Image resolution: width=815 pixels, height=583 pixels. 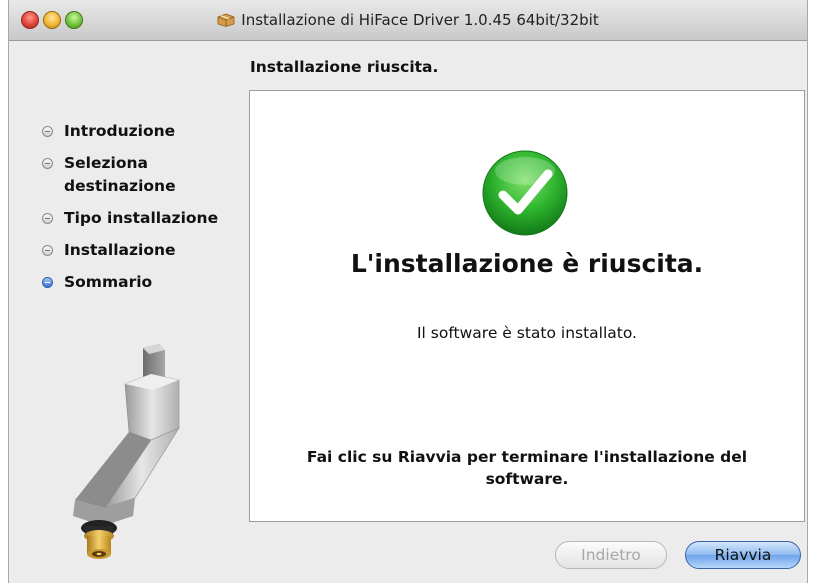 I want to click on back-button: Indietro, so click(x=611, y=555).